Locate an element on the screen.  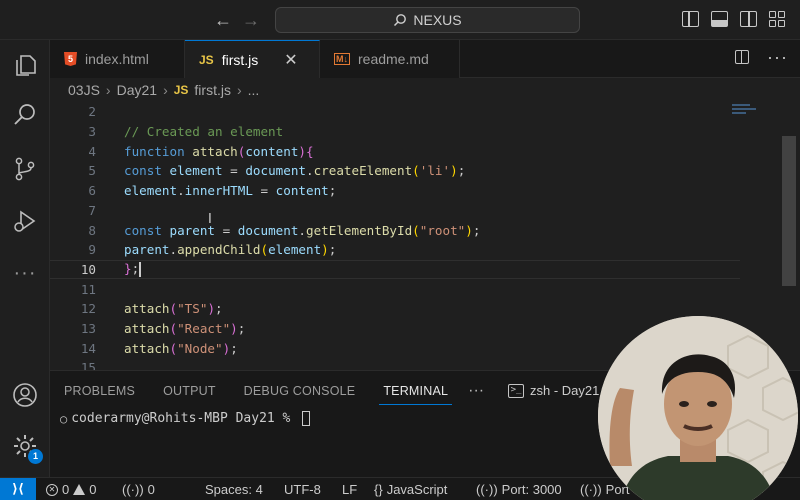
problems-status: ✕ 0 0 is located at coordinates (71, 489).